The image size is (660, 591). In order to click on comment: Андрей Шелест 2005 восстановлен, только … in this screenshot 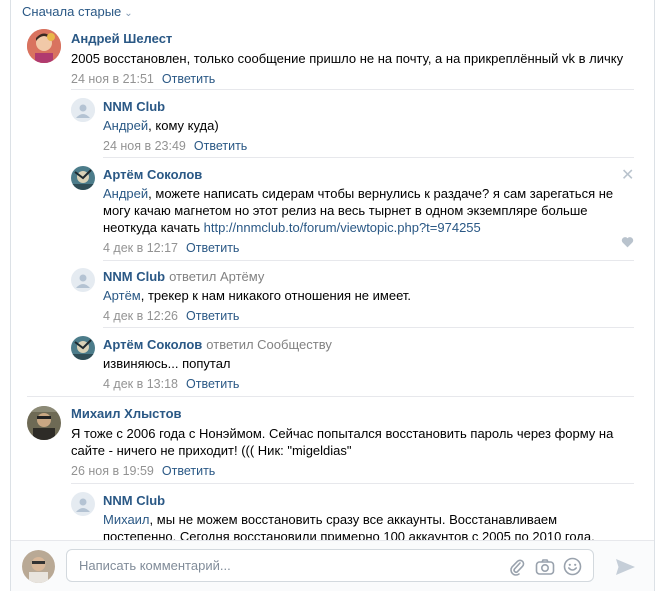, I will do `click(356, 58)`.